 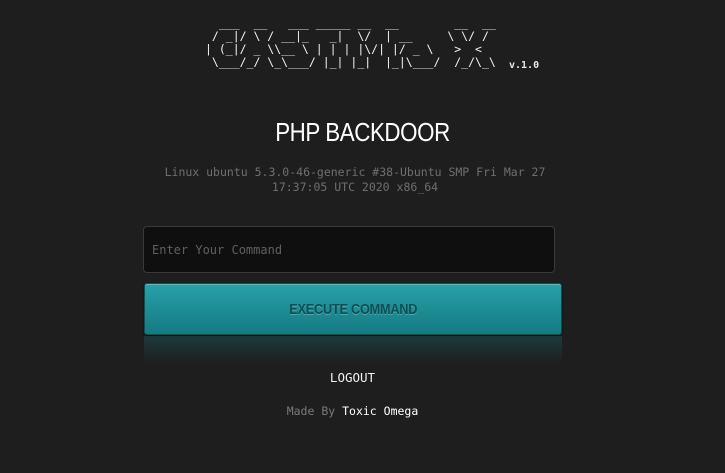 I want to click on button-reflection, so click(x=353, y=350).